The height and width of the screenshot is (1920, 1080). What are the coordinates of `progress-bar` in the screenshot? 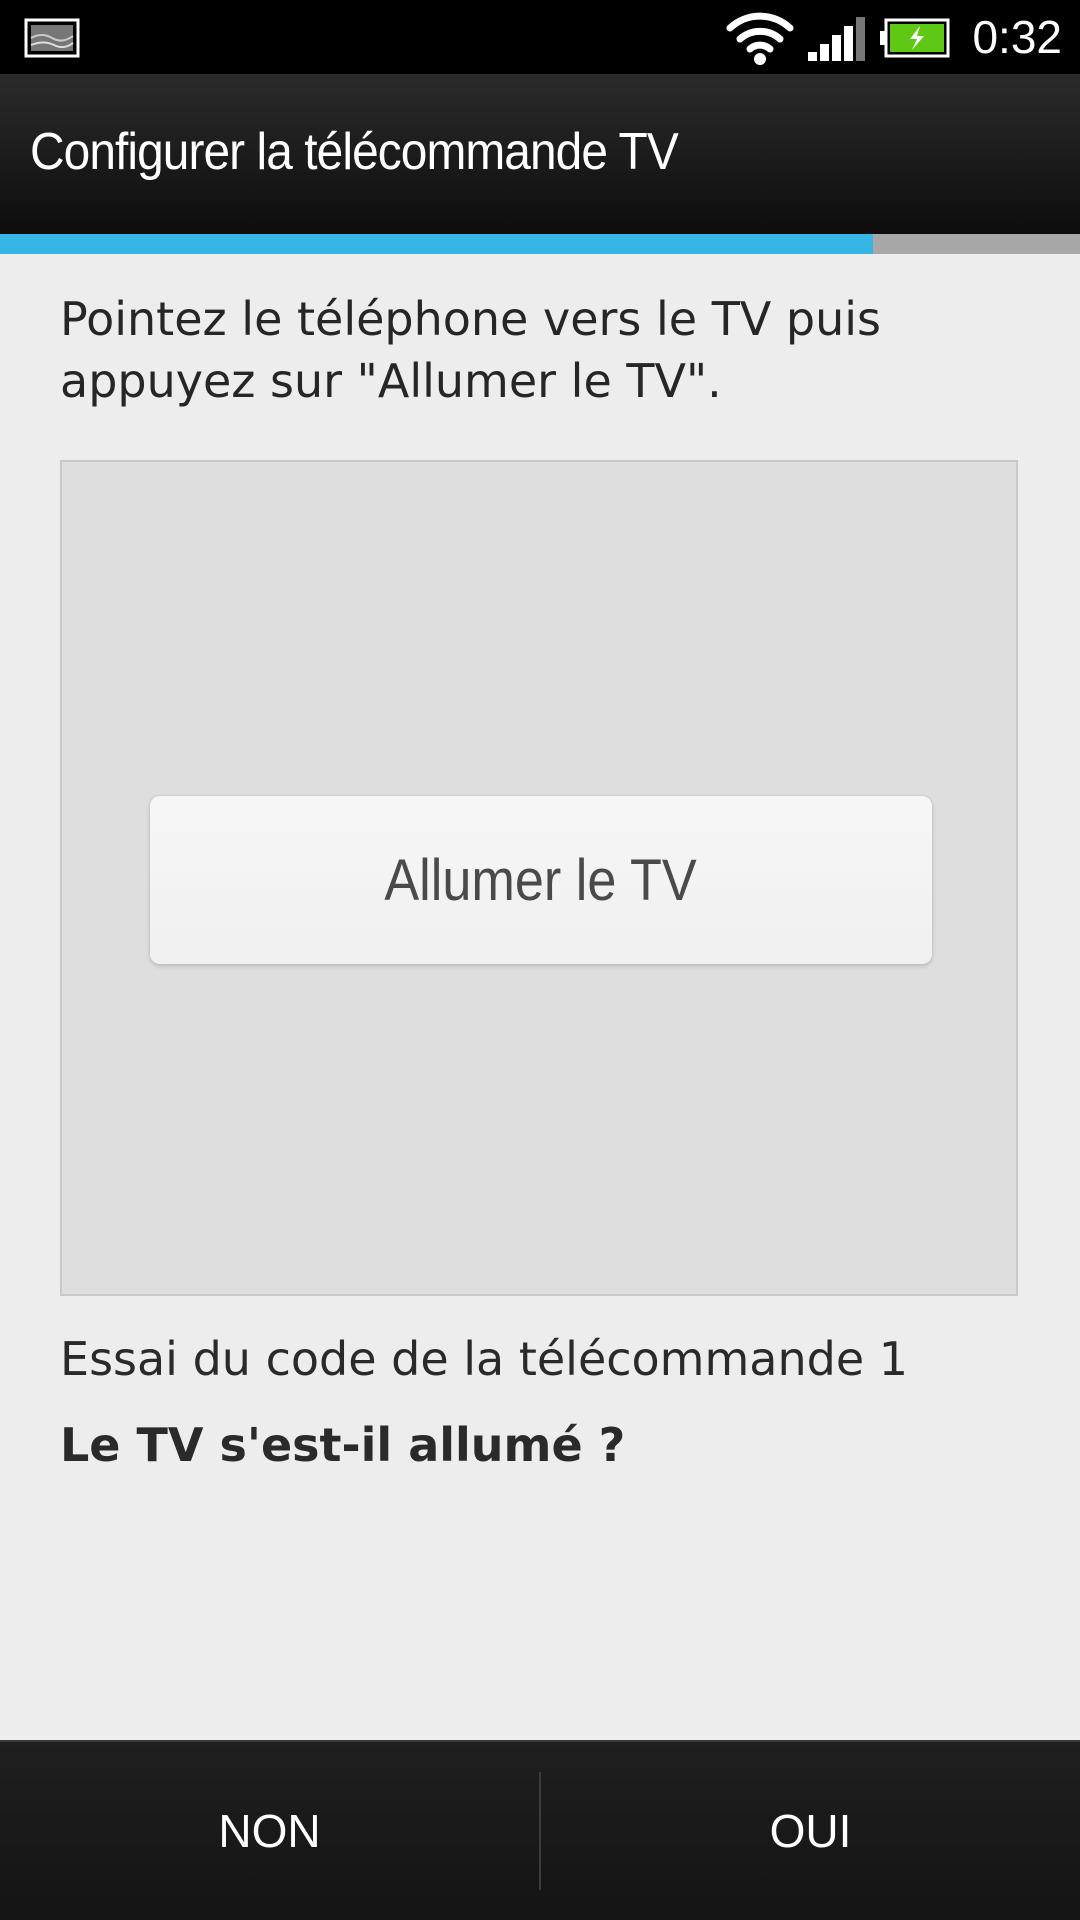 It's located at (540, 244).